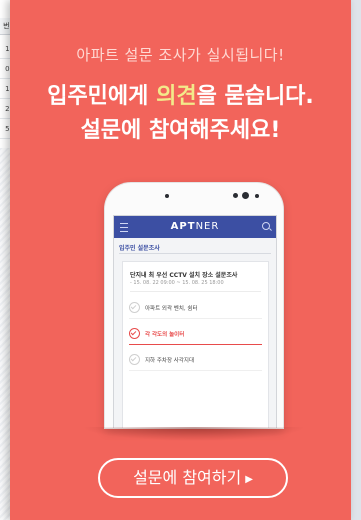  I want to click on option-check-icon-selected, so click(134, 333).